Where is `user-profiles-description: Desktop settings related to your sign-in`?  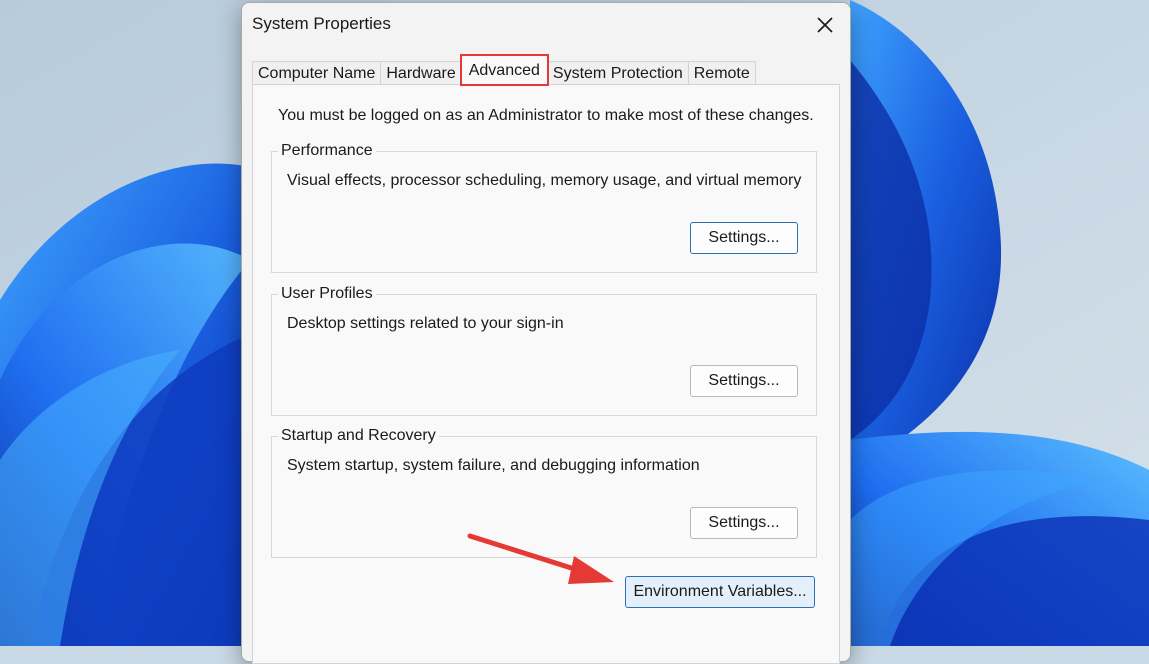
user-profiles-description: Desktop settings related to your sign-in is located at coordinates (425, 323).